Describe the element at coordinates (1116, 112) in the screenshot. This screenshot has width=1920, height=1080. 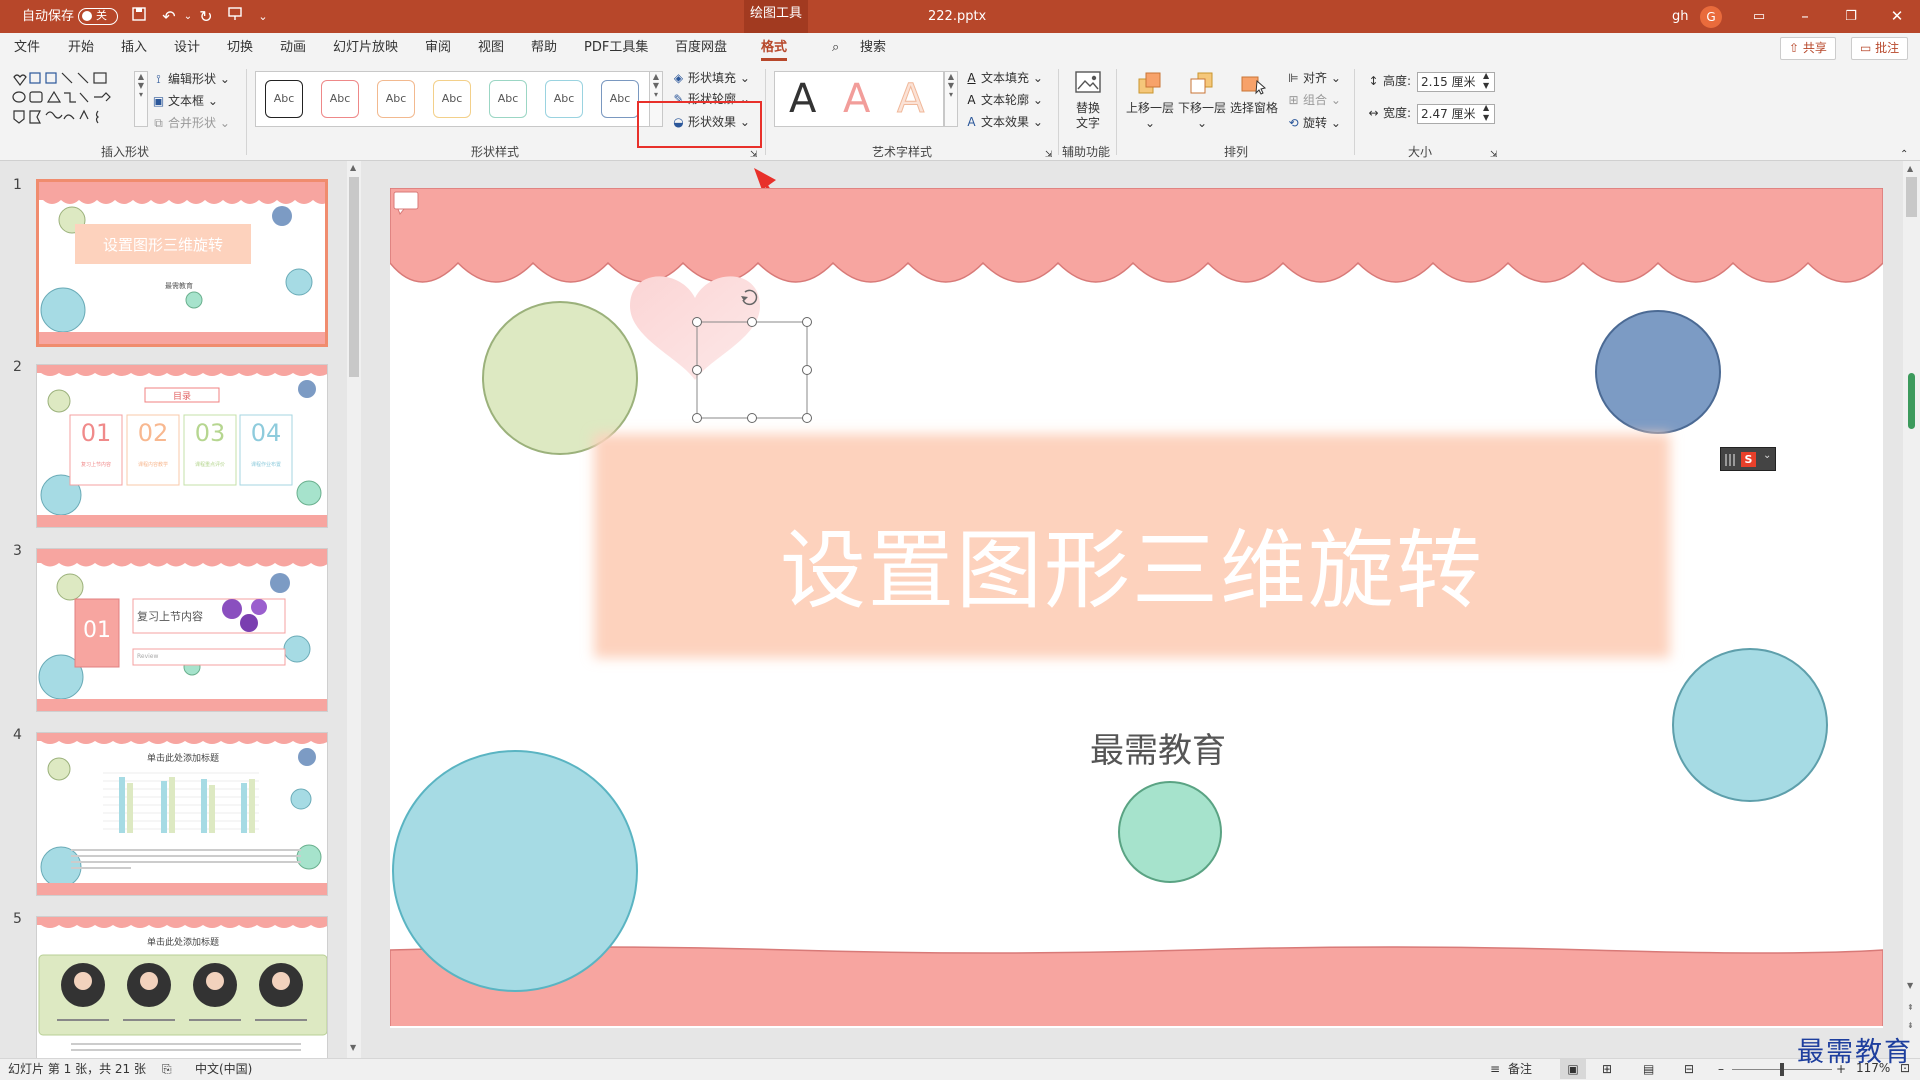
I see `group-divider` at that location.